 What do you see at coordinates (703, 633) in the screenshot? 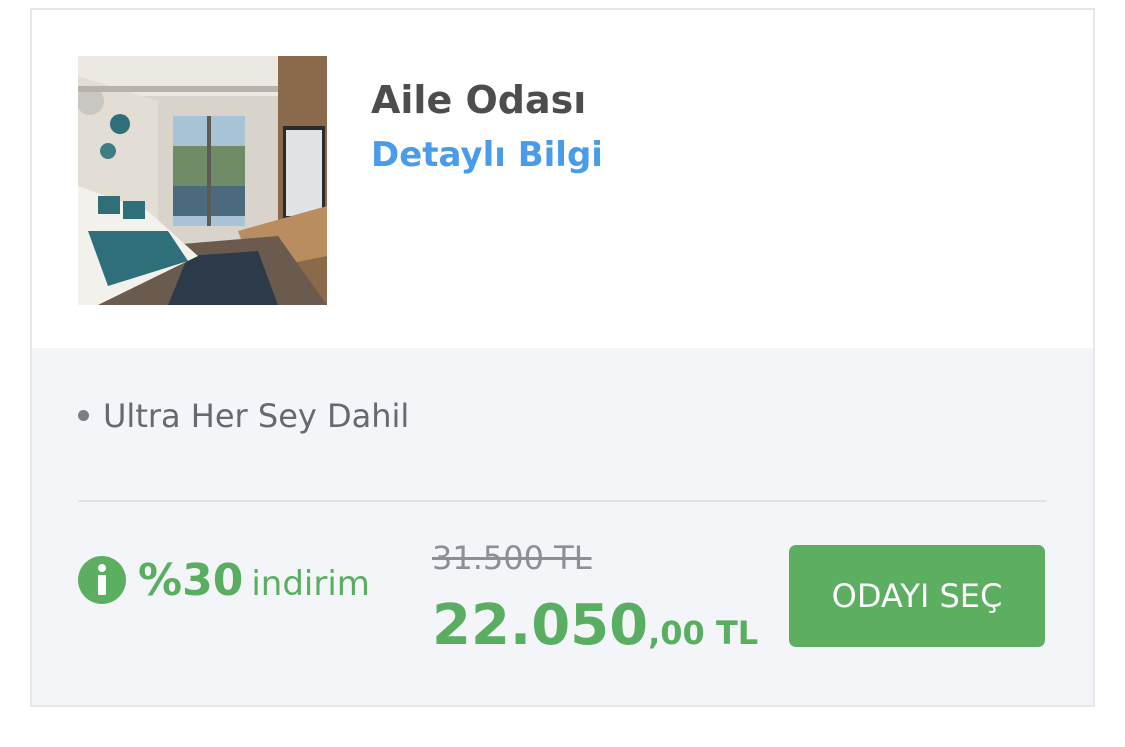
I see `price-cents: ,00 TL` at bounding box center [703, 633].